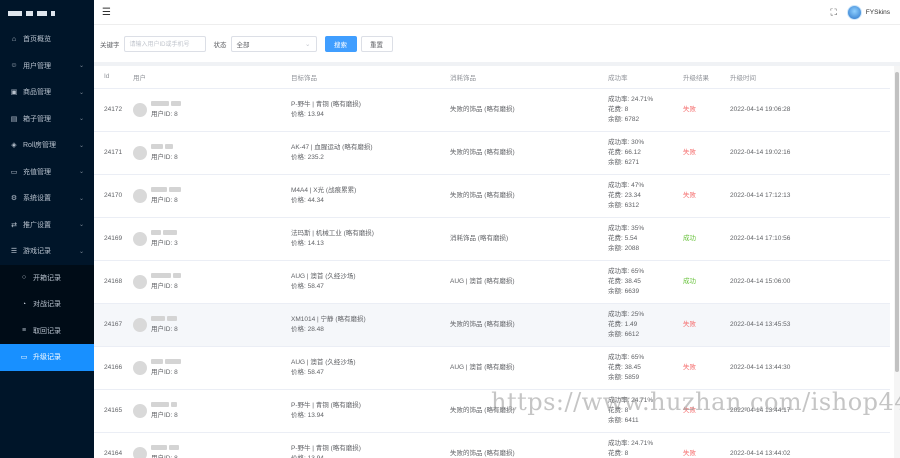  I want to click on sidebar-subitem: ≡ 取回记录, so click(47, 330).